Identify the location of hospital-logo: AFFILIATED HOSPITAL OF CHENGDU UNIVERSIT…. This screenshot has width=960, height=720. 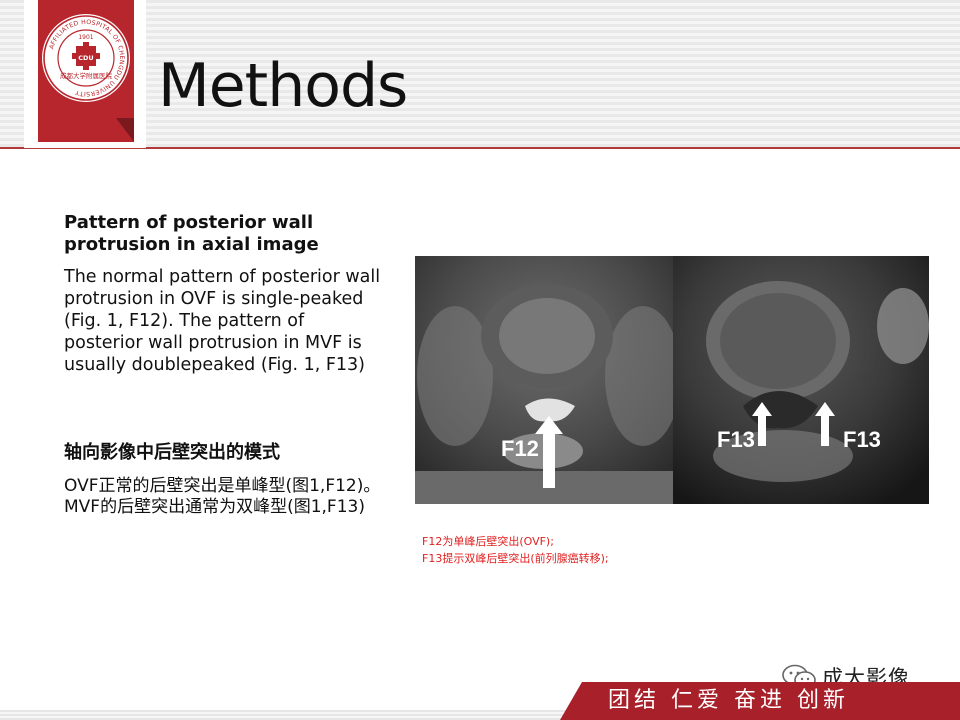
(86, 58).